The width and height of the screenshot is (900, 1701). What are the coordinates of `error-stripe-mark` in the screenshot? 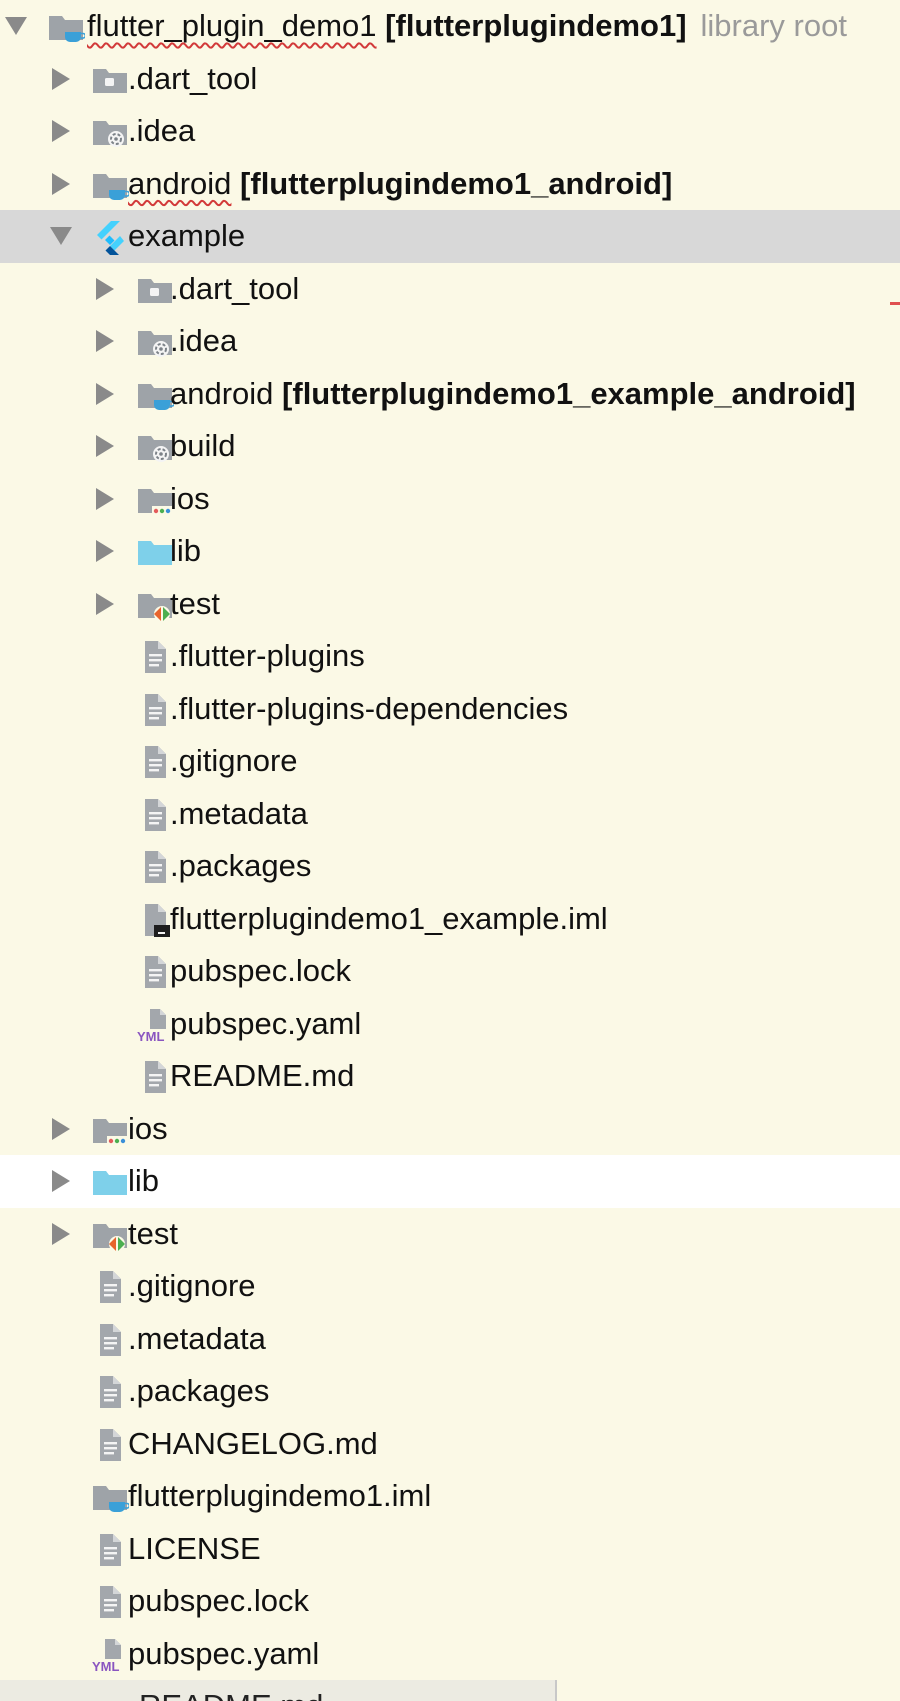 It's located at (895, 303).